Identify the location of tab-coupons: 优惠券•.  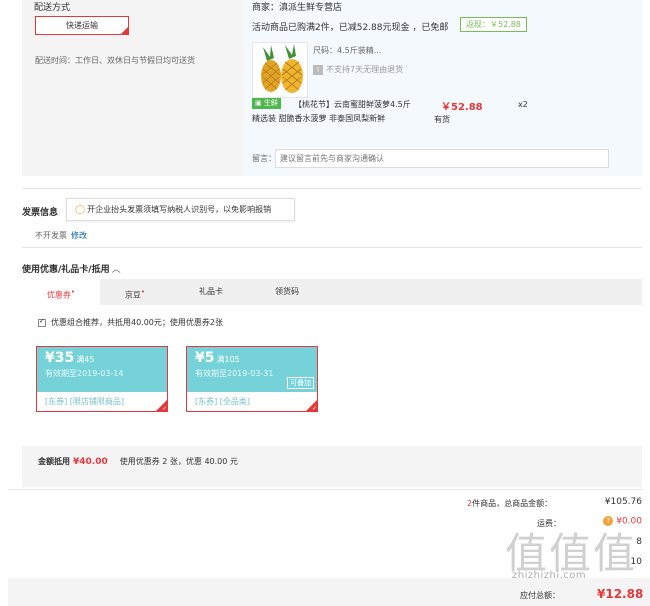
(61, 292).